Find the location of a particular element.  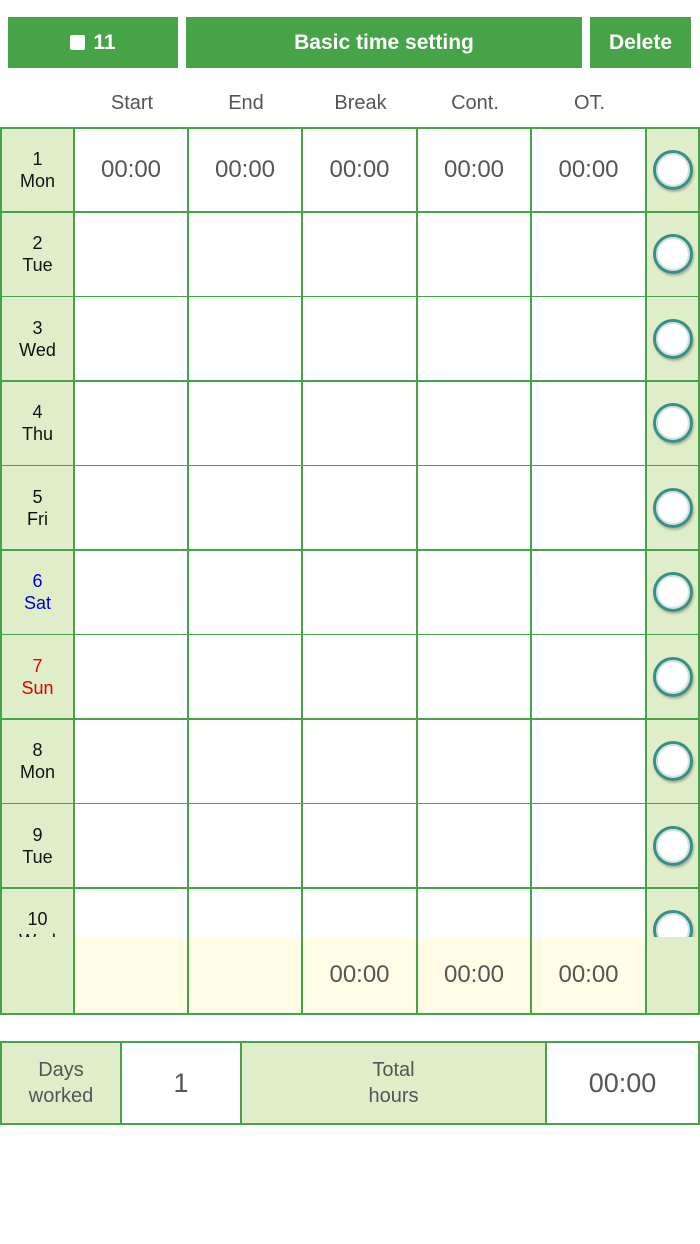

table-row: 1 Mon 00:00 00:00 00:00 00:00 00:00 is located at coordinates (350, 171).